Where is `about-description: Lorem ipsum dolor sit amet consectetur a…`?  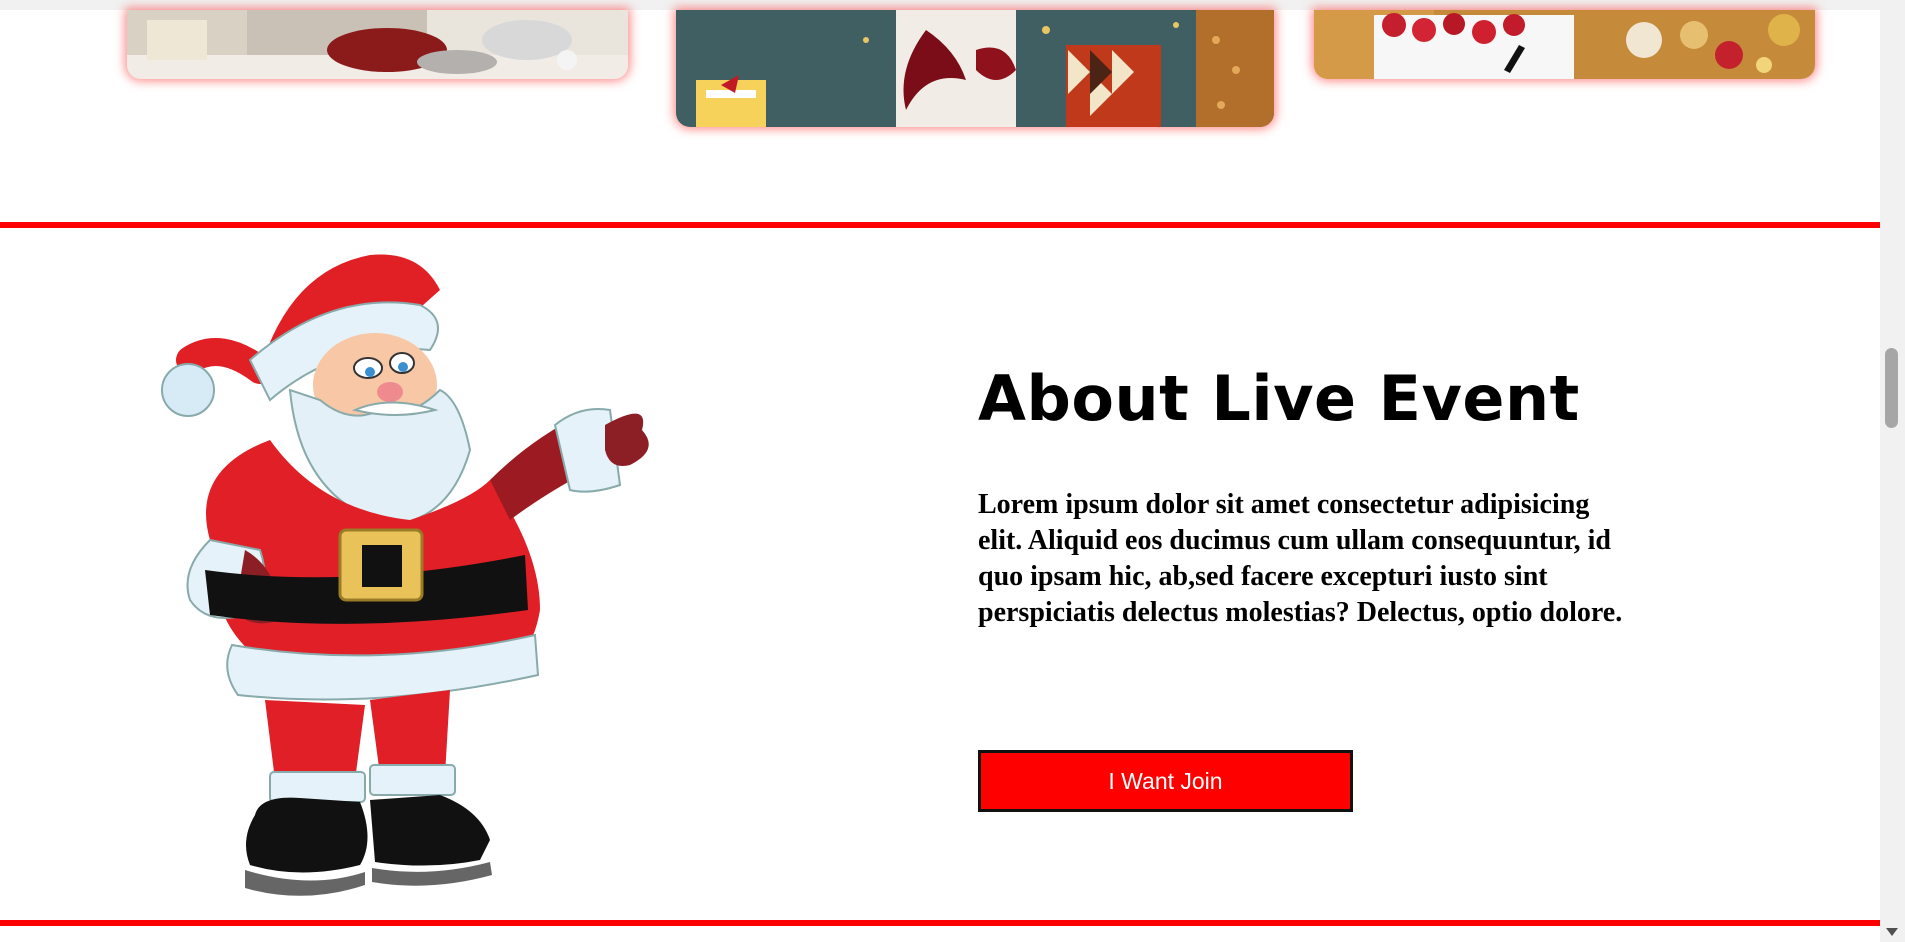 about-description: Lorem ipsum dolor sit amet consectetur a… is located at coordinates (1300, 558).